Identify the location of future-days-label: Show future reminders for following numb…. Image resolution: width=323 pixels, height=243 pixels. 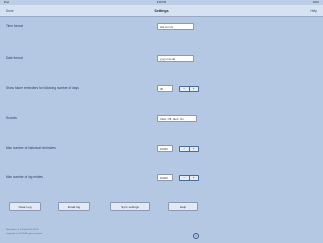
(42, 88).